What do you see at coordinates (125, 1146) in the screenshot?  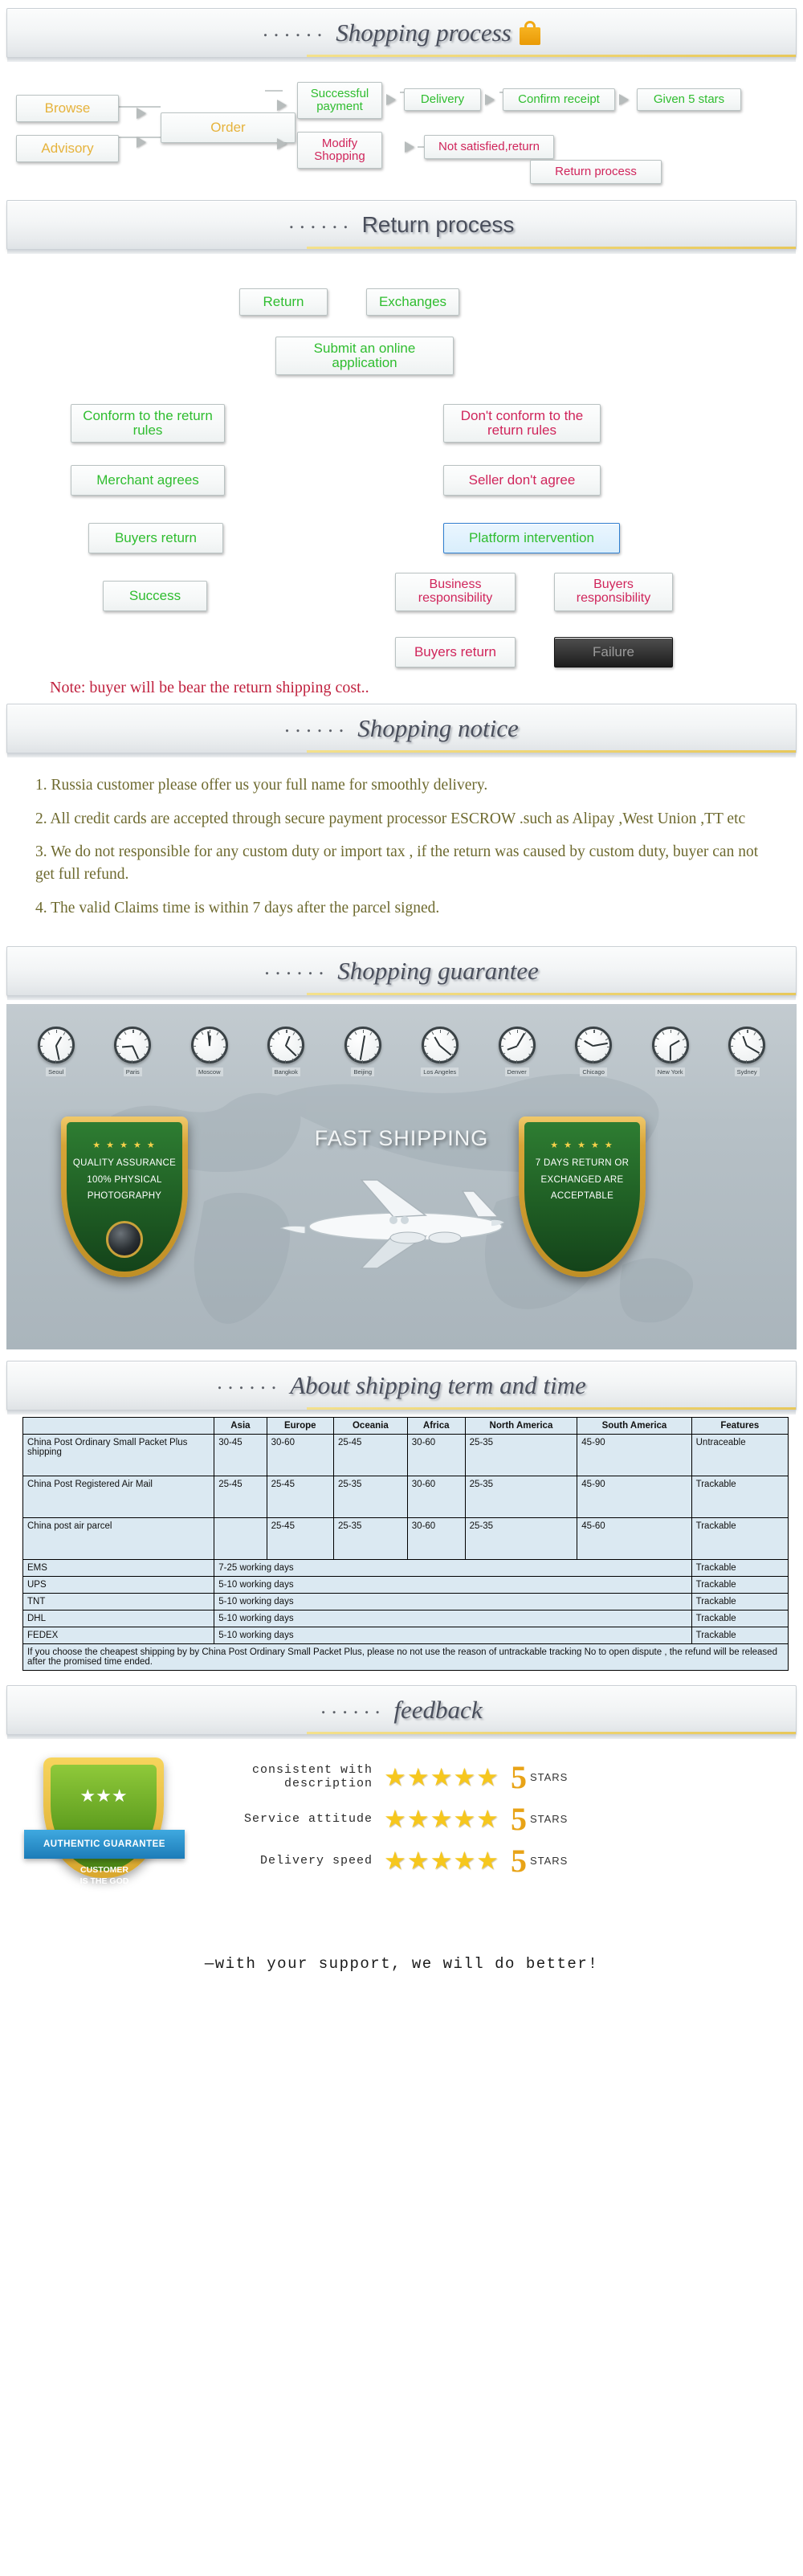 I see `shield-stars: ★ ★ ★ ★ ★` at bounding box center [125, 1146].